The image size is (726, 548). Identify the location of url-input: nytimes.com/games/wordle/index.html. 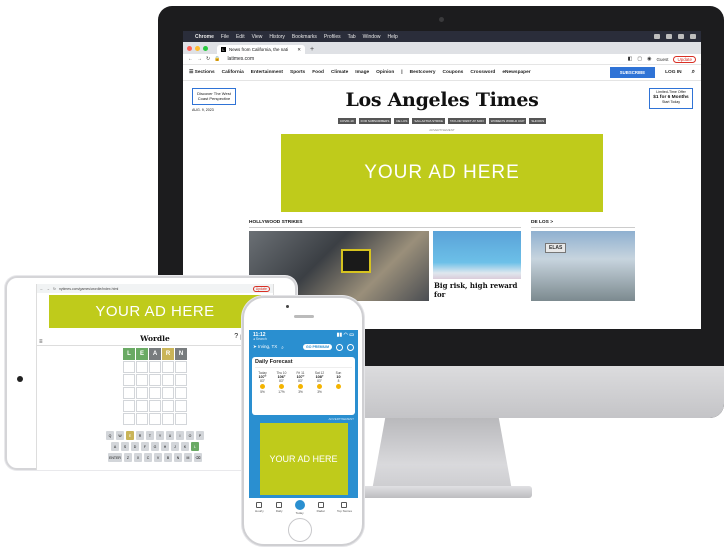
(88, 289).